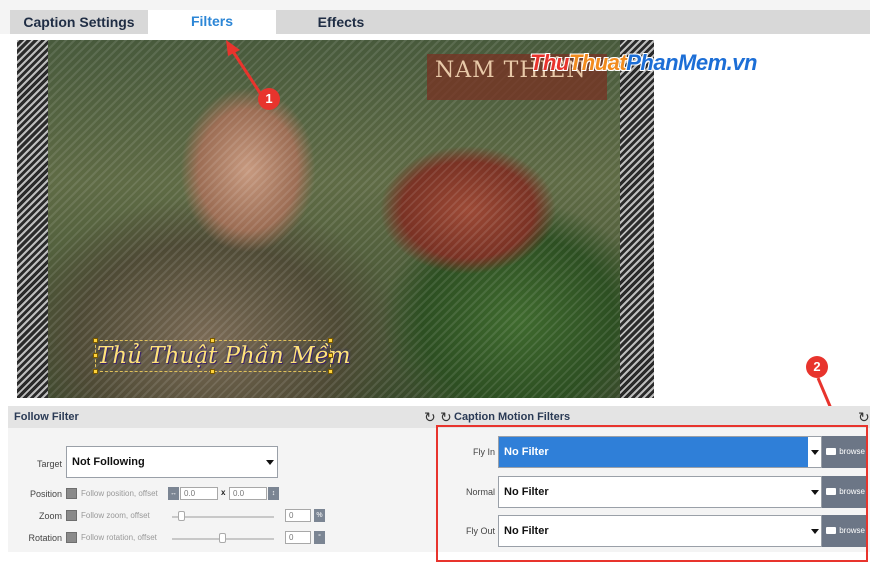  Describe the element at coordinates (71, 515) in the screenshot. I see `zoom-checkbox` at that location.